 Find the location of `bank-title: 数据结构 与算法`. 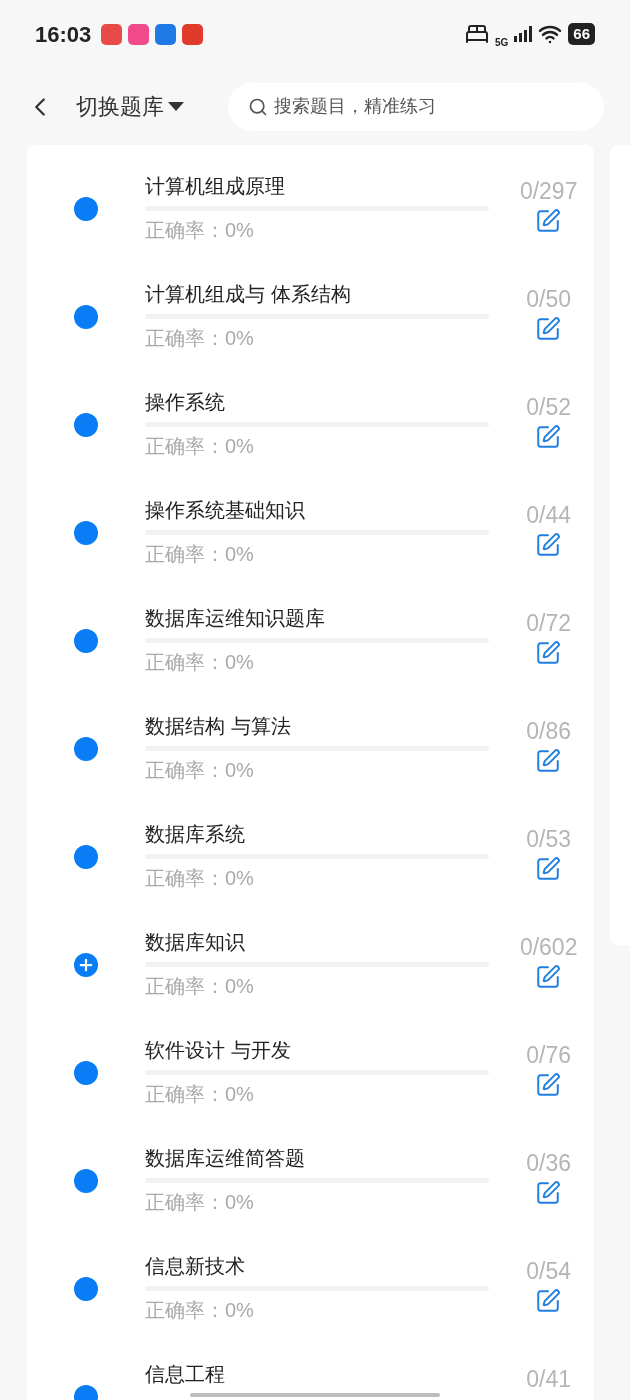

bank-title: 数据结构 与算法 is located at coordinates (218, 726).